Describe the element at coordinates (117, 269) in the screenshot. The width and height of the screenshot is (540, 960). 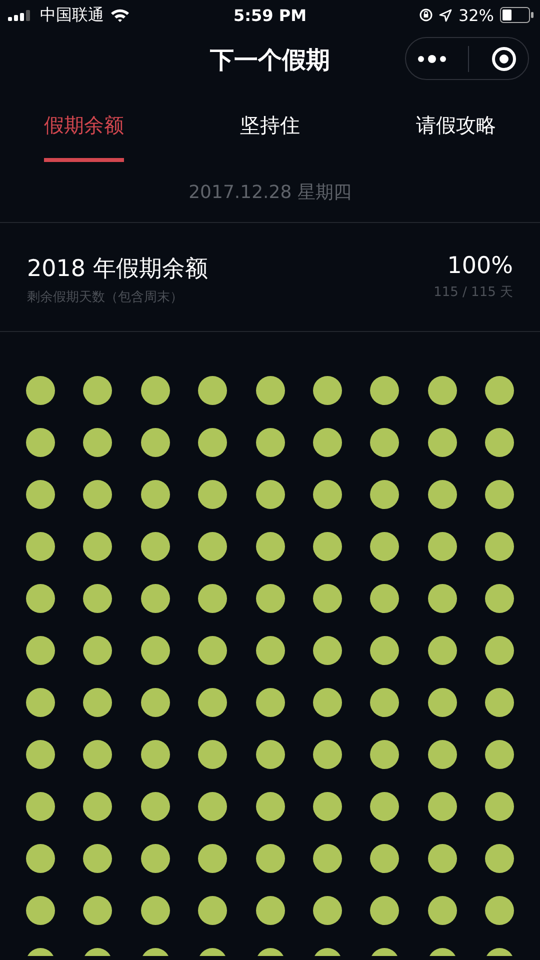
I see `summary-title: 2018 年假期余额` at that location.